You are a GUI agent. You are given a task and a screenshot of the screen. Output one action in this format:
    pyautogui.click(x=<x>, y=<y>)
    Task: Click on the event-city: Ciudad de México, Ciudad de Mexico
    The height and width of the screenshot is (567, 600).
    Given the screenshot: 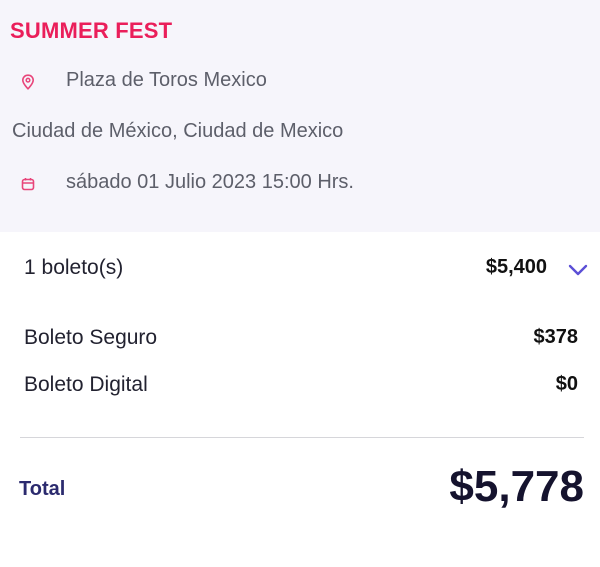 What is the action you would take?
    pyautogui.click(x=178, y=131)
    